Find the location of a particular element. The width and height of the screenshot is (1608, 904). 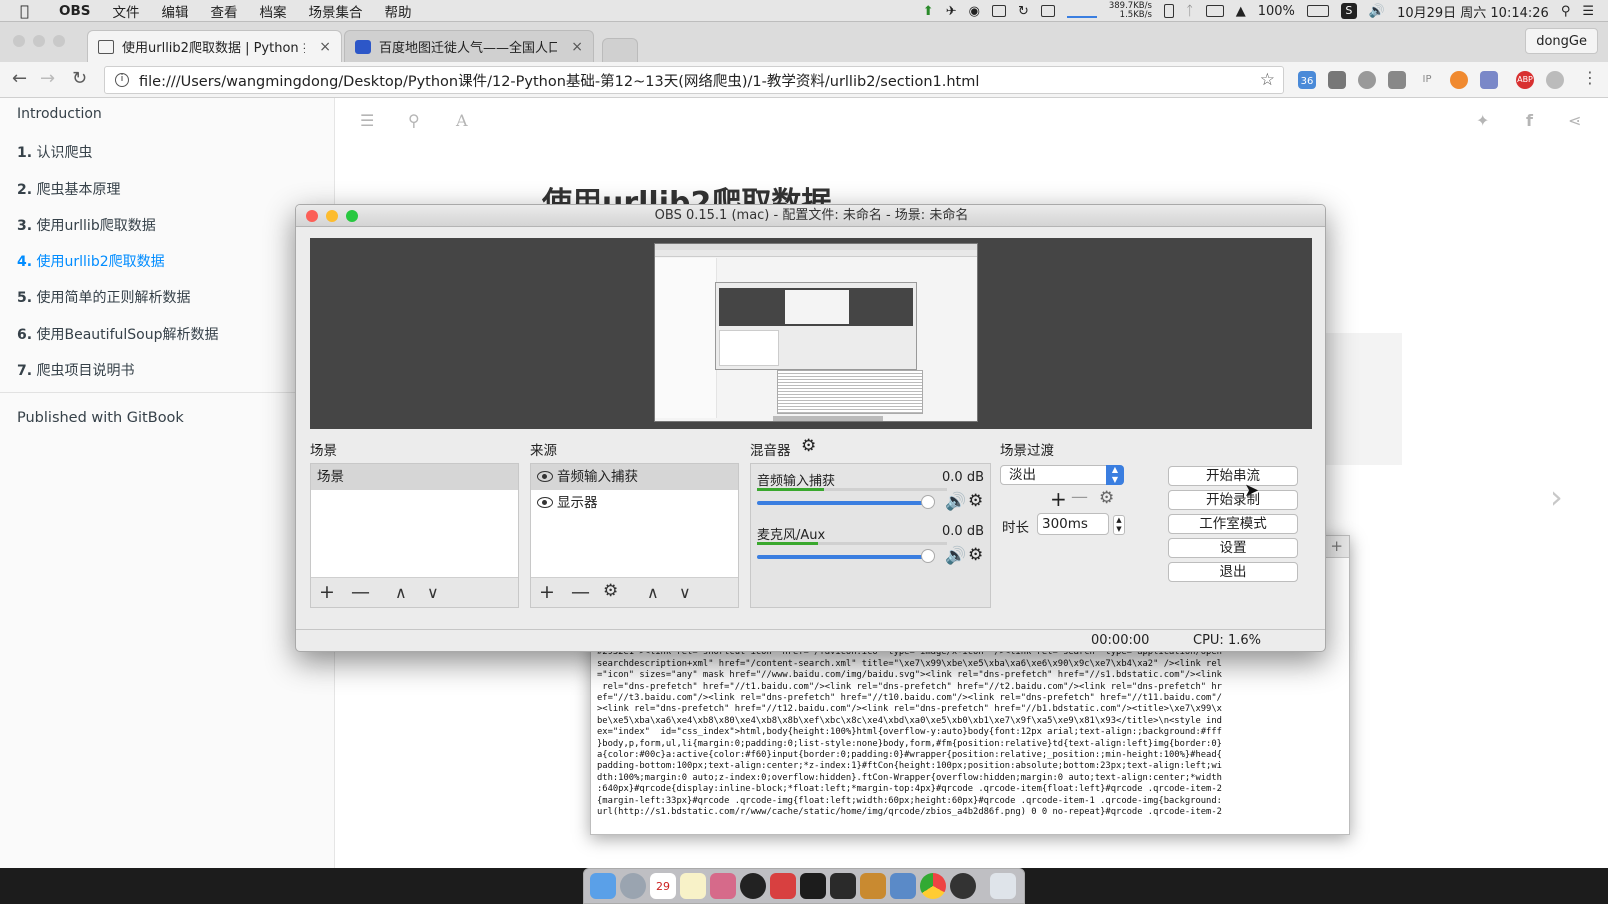

exit-button: 退出 is located at coordinates (1233, 572).